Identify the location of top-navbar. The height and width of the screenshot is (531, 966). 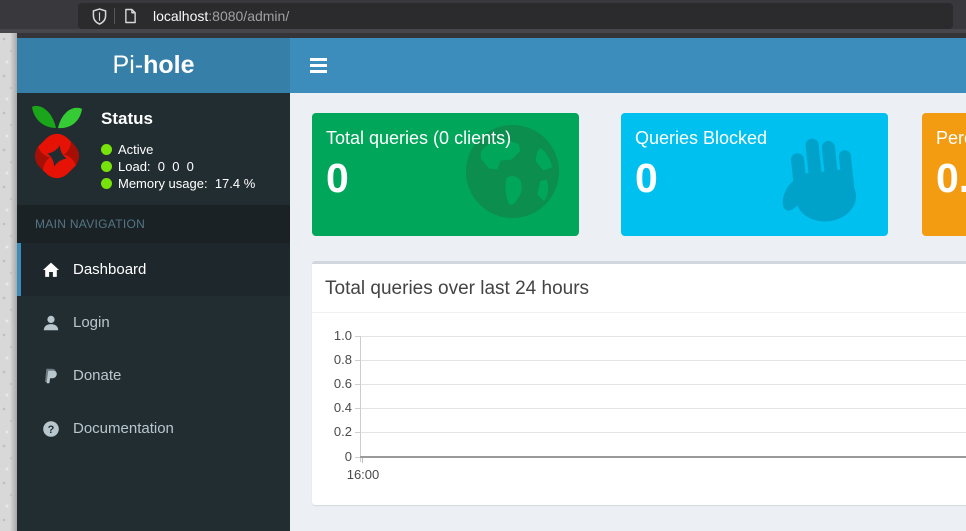
(628, 65).